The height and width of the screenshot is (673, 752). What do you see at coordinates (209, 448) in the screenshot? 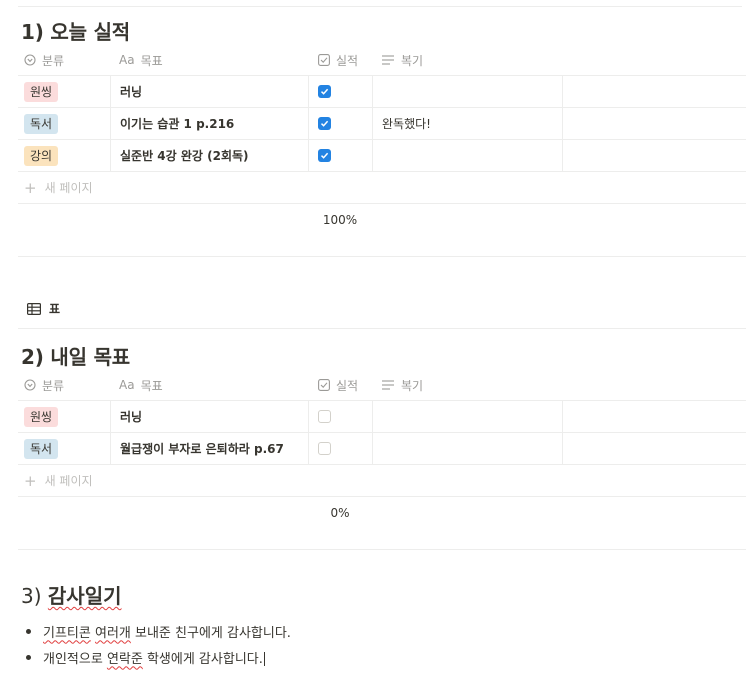
I see `cell-goal: 월급쟁이 부자로 은퇴하라 p.67` at bounding box center [209, 448].